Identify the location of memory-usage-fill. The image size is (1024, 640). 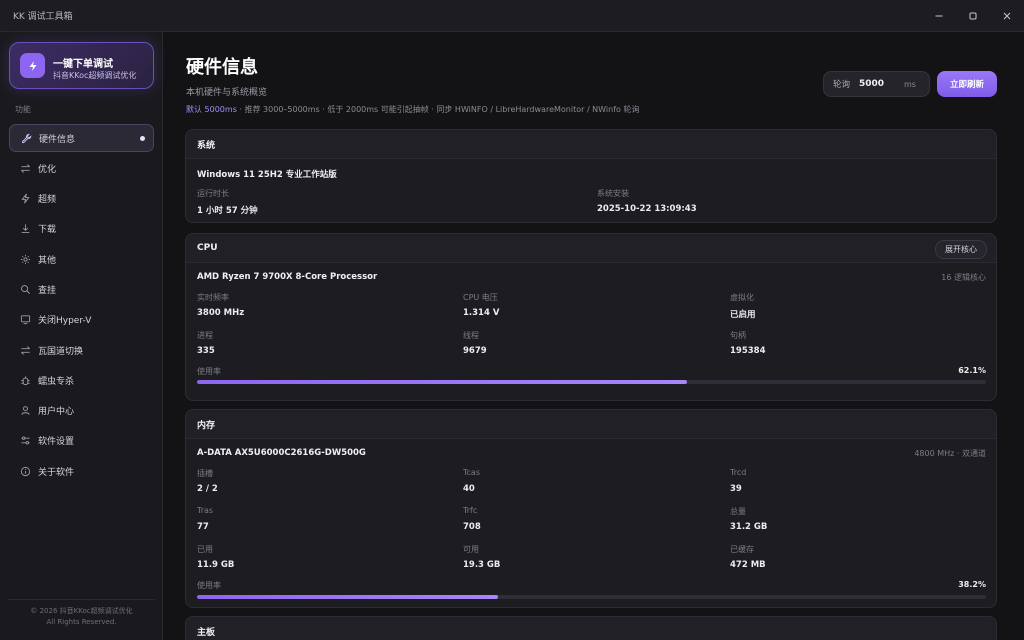
(348, 597).